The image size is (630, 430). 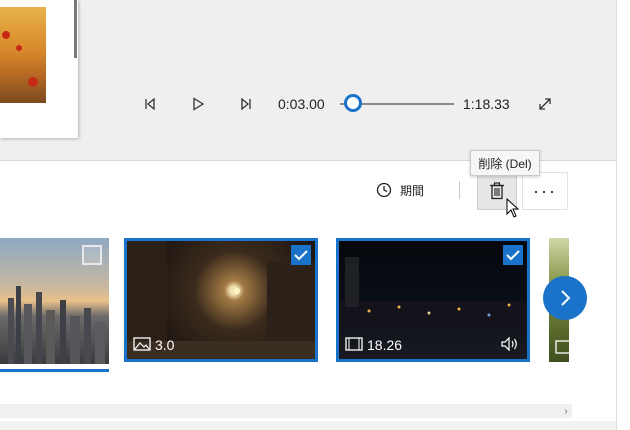 I want to click on duration-label: 期間, so click(x=412, y=190).